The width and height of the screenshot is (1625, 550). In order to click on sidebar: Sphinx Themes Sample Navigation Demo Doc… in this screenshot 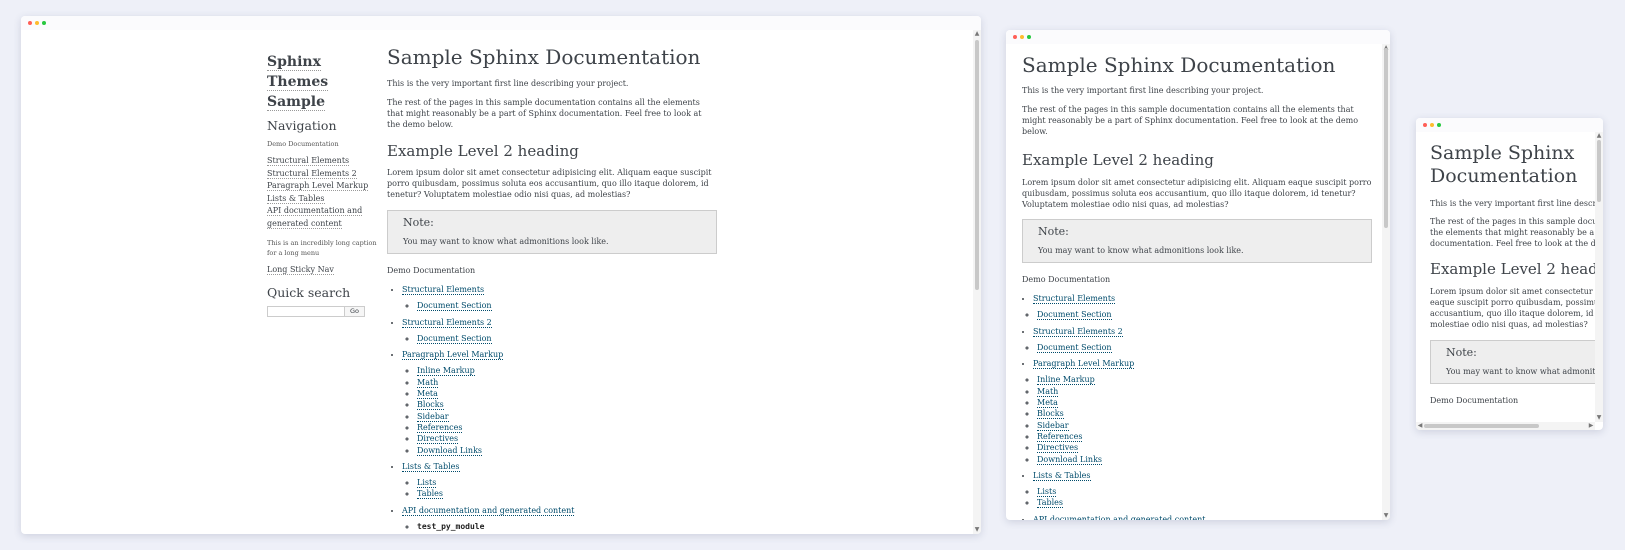, I will do `click(322, 184)`.